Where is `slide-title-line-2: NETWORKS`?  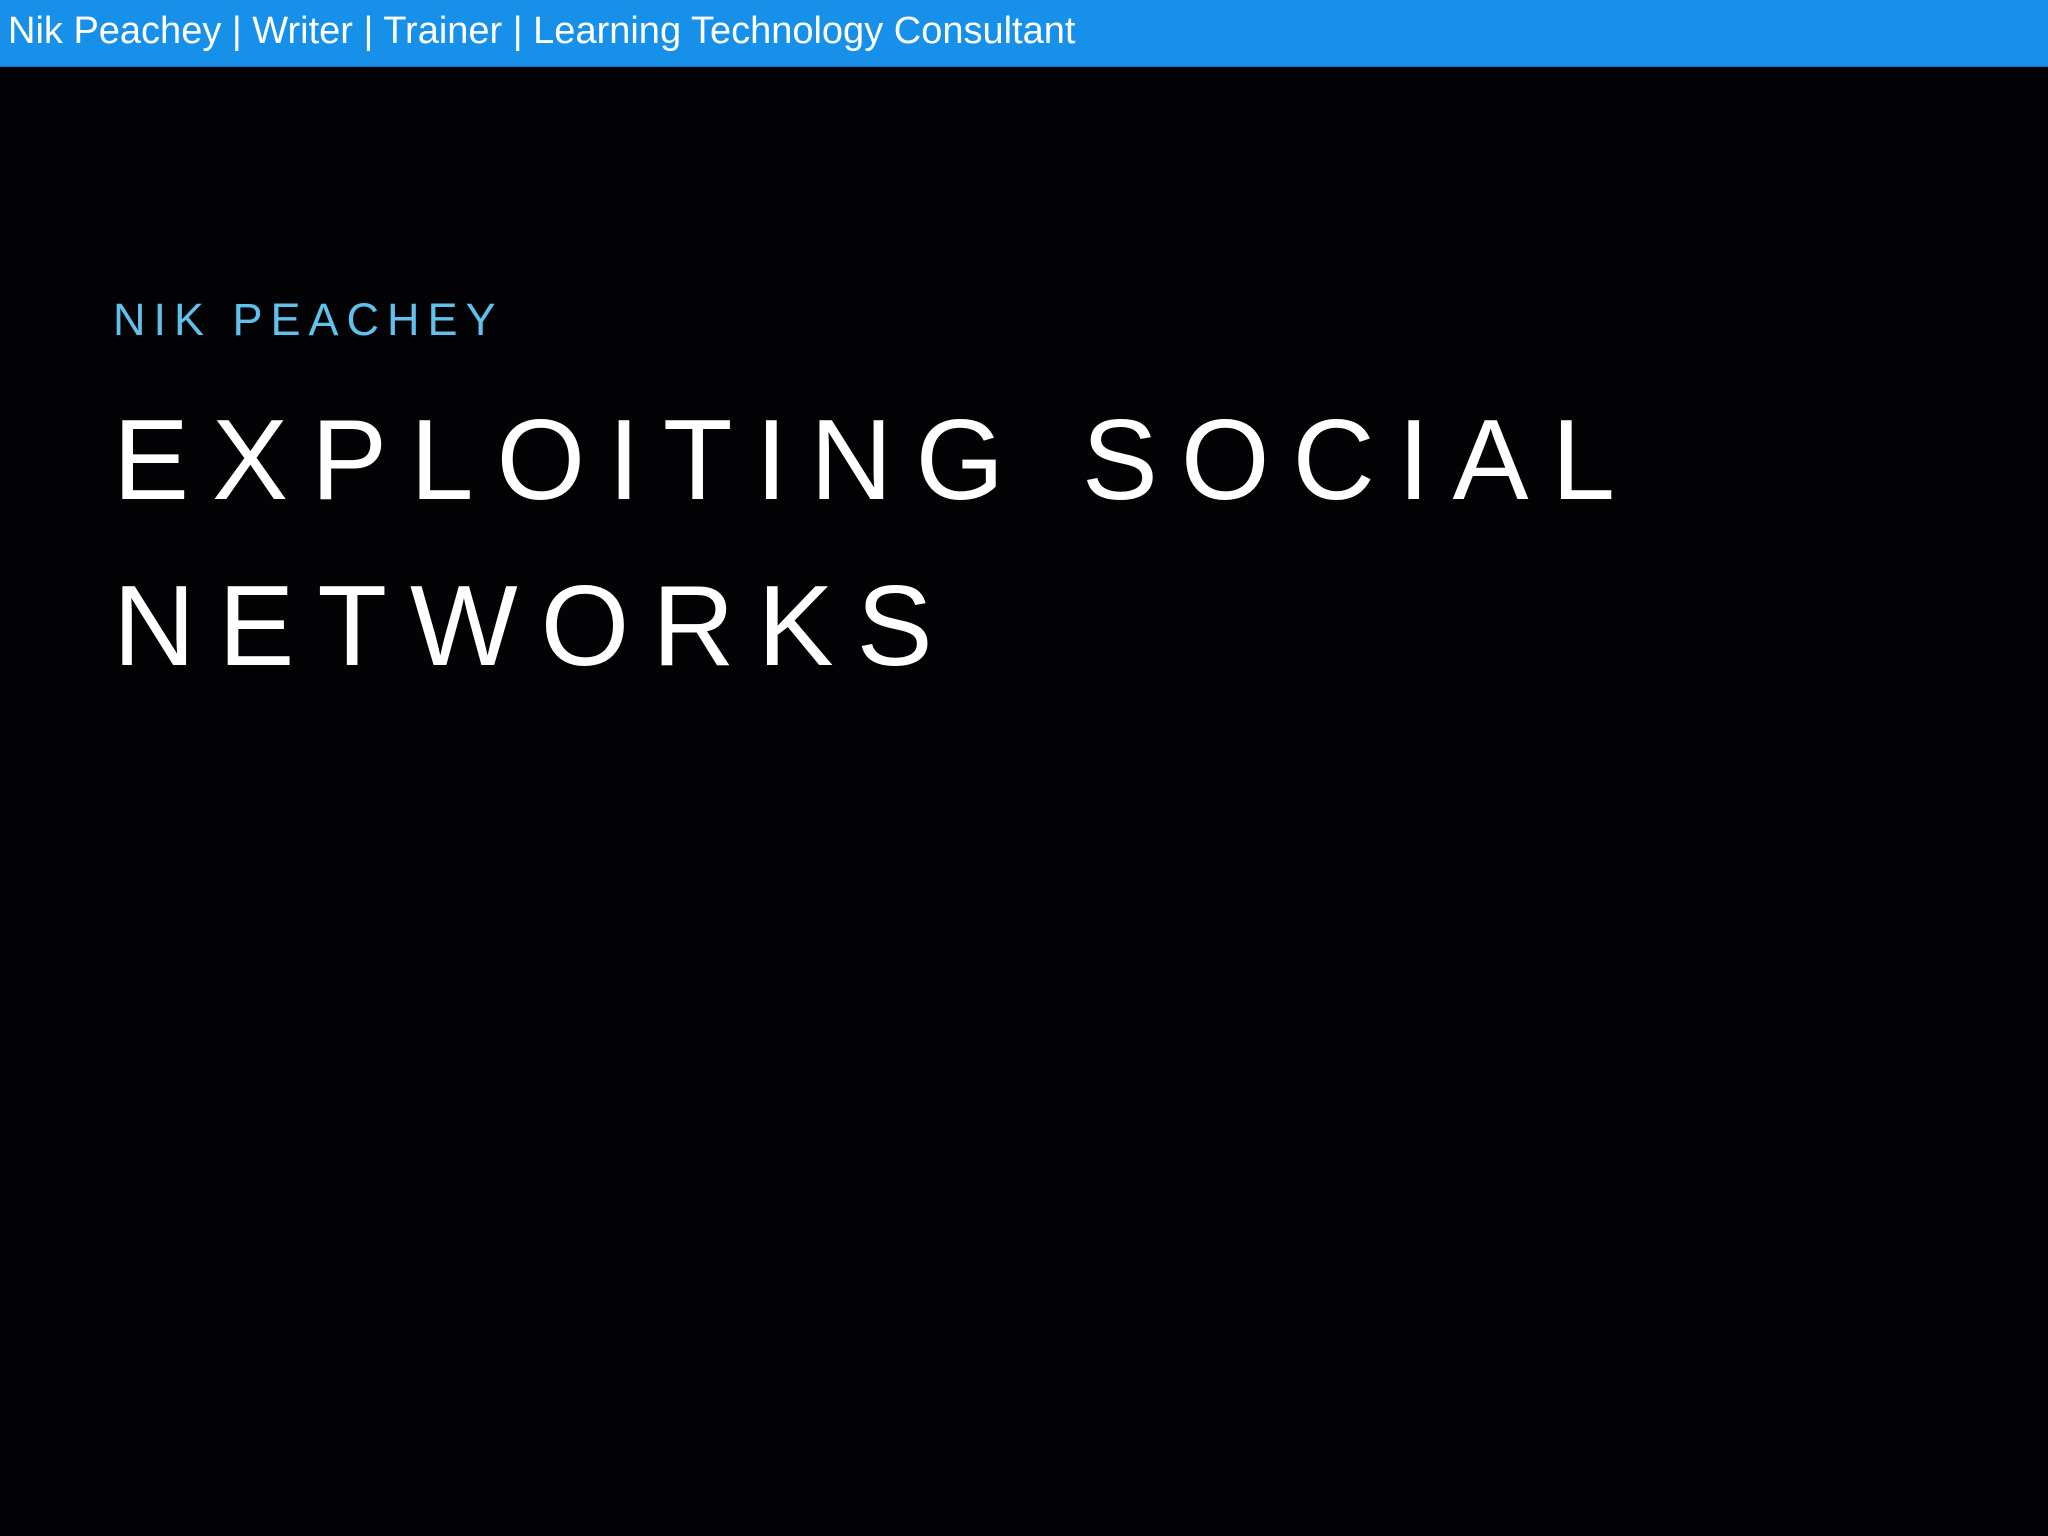 slide-title-line-2: NETWORKS is located at coordinates (534, 626).